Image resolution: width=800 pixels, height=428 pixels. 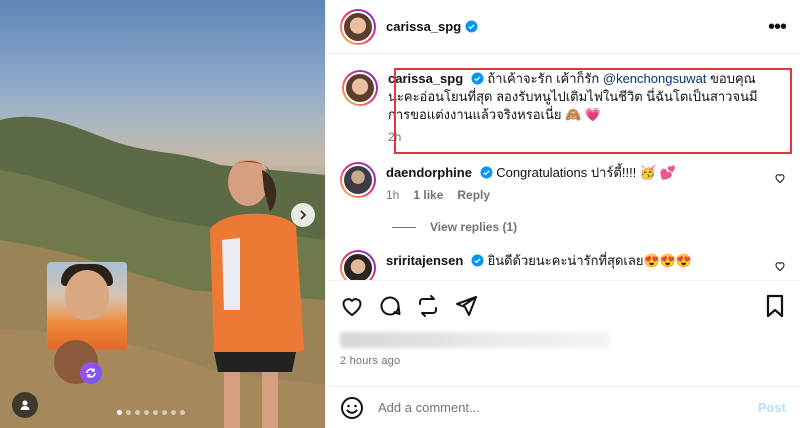 What do you see at coordinates (393, 195) in the screenshot?
I see `comment-time: 1h` at bounding box center [393, 195].